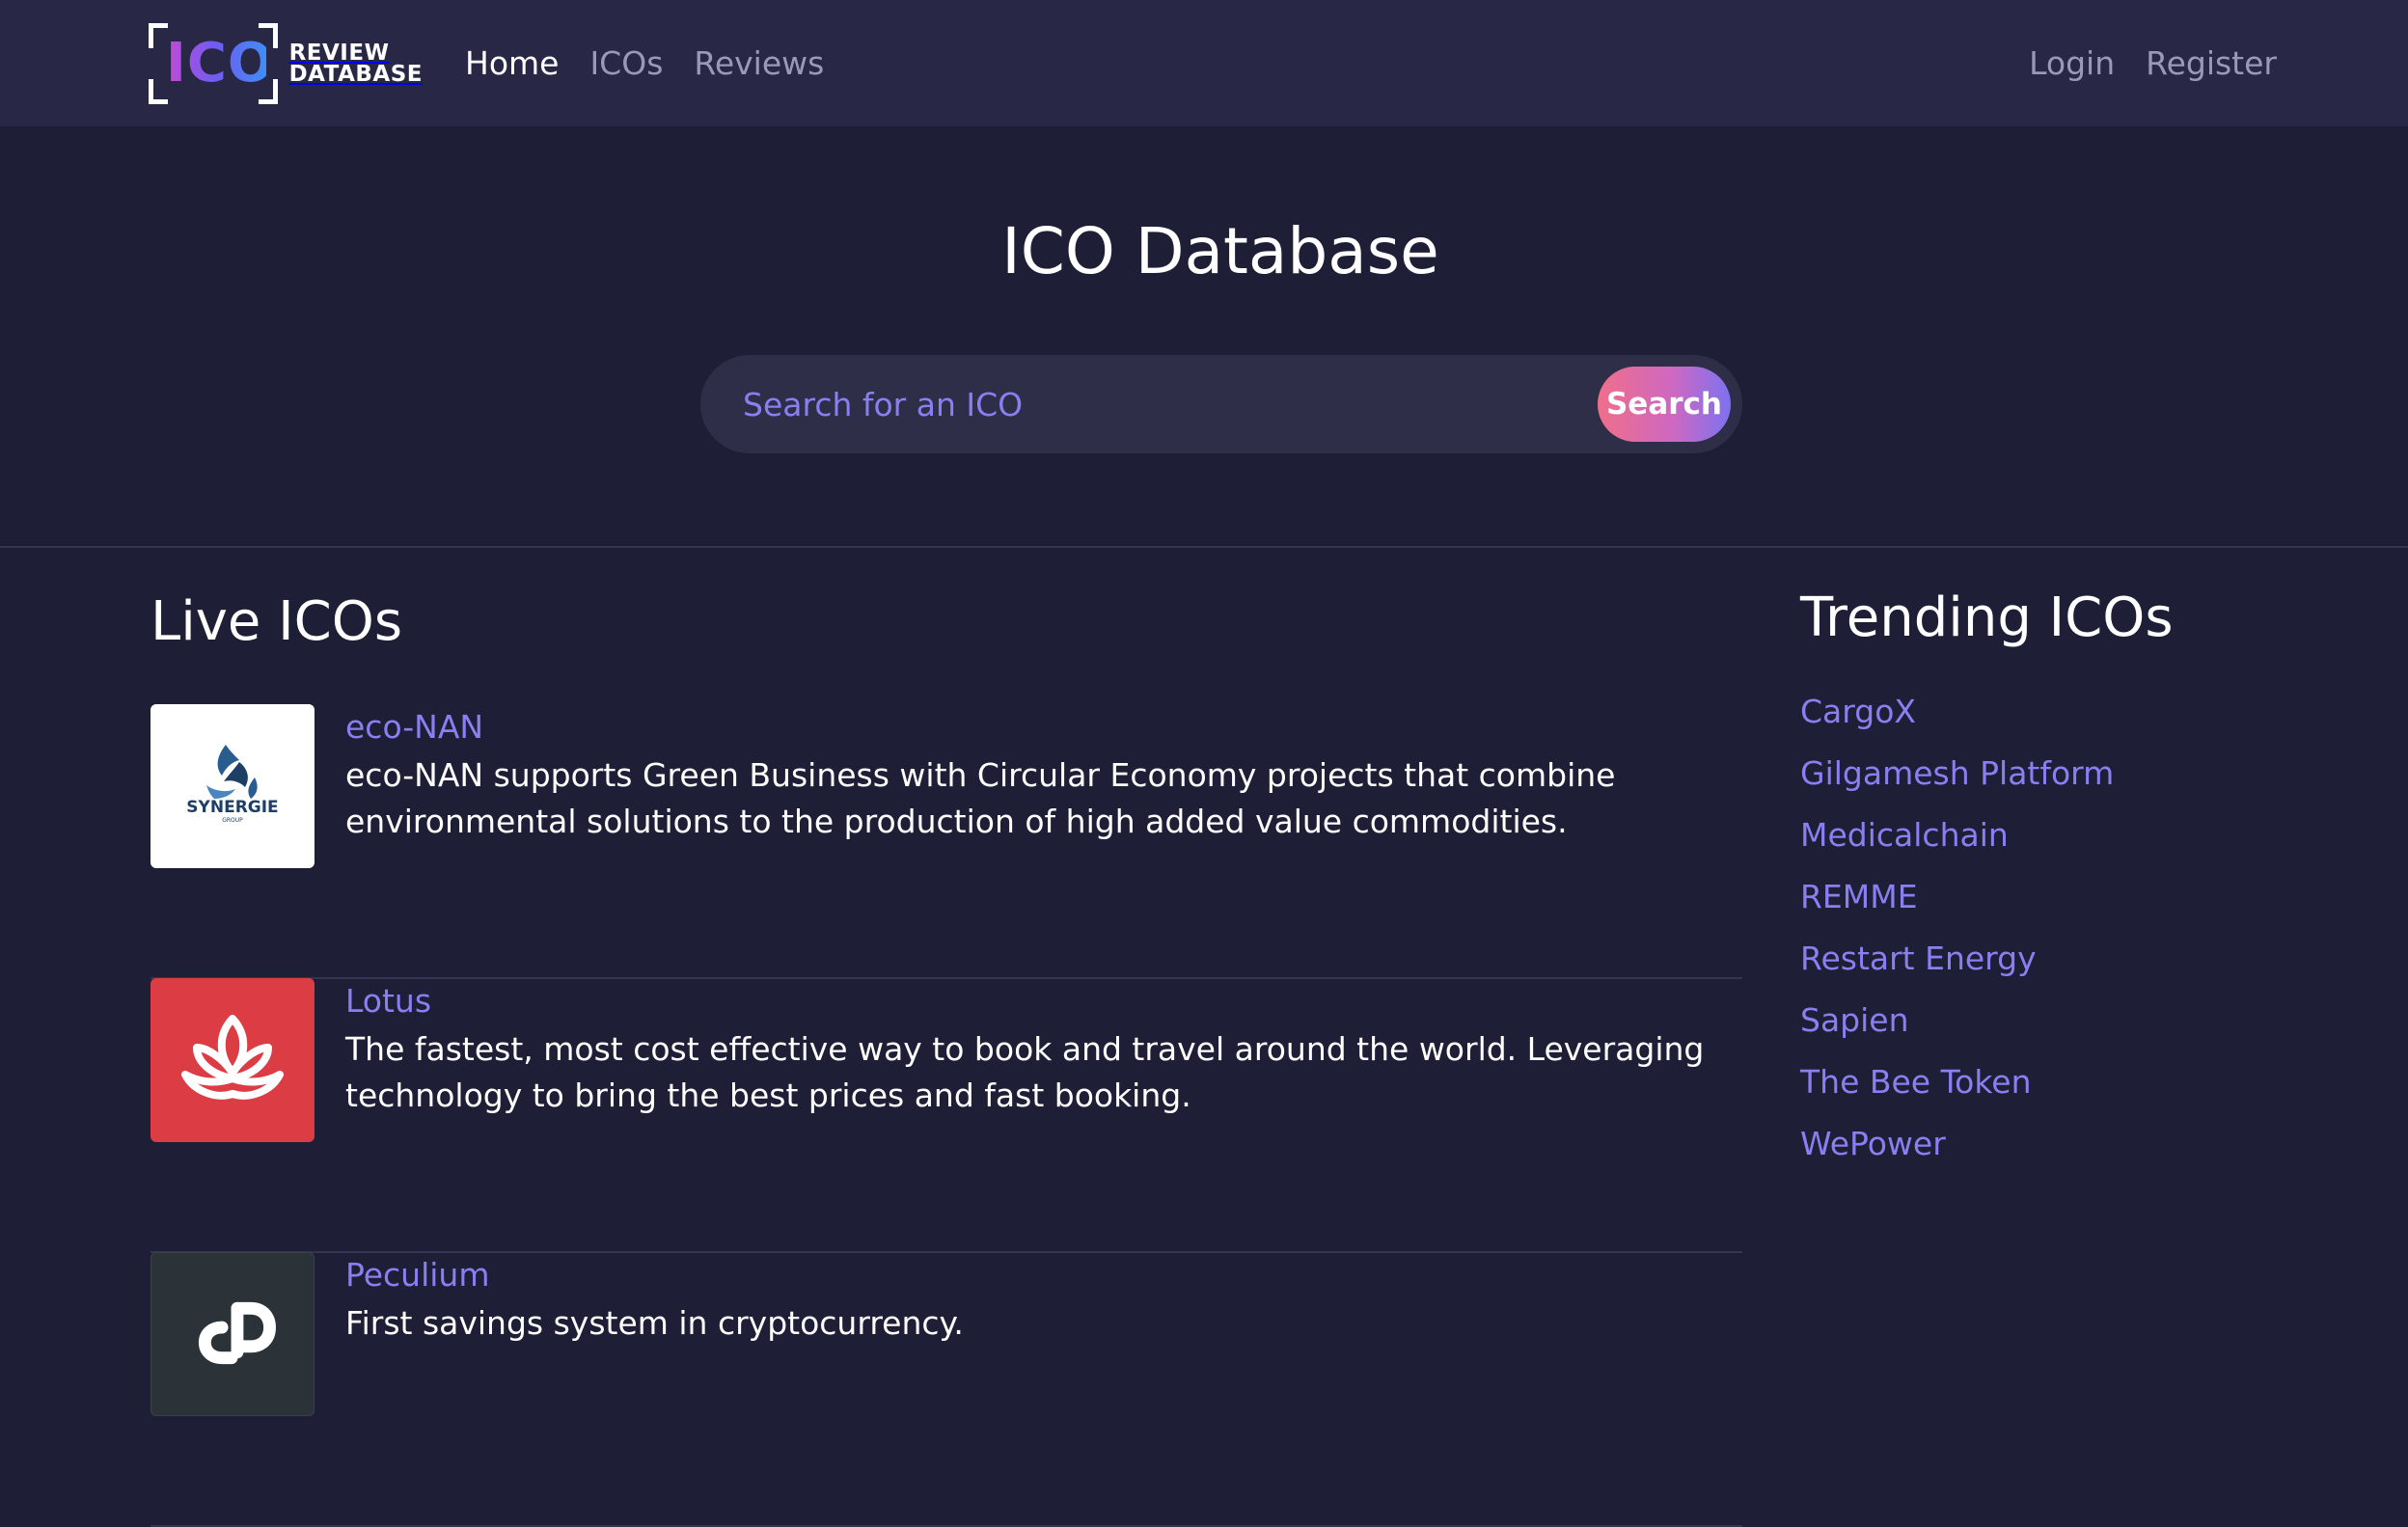  I want to click on search-input, so click(1221, 404).